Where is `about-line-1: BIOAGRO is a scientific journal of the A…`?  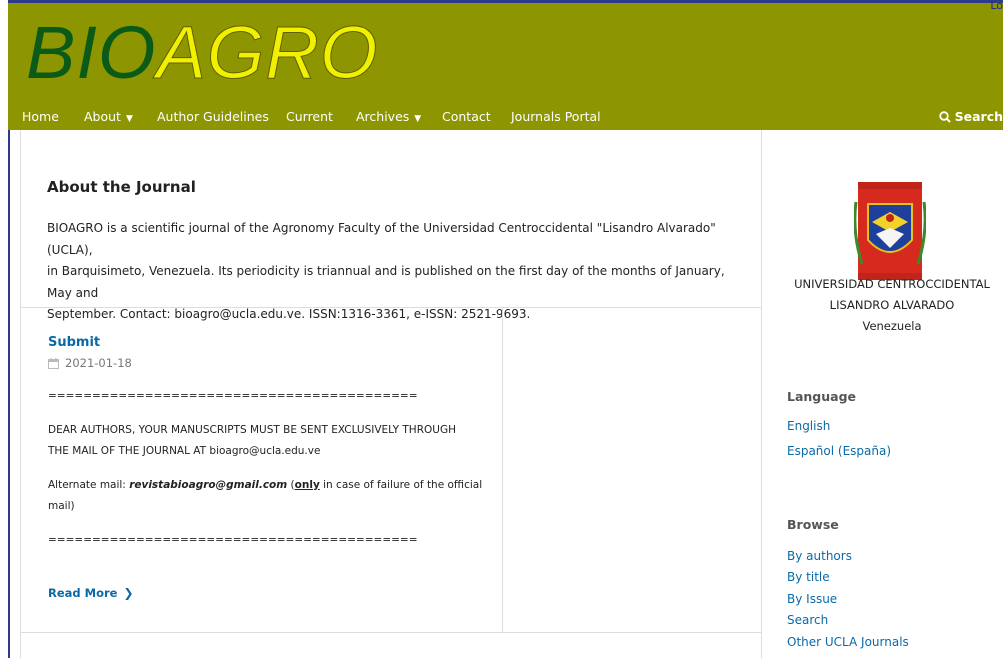 about-line-1: BIOAGRO is a scientific journal of the A… is located at coordinates (381, 239).